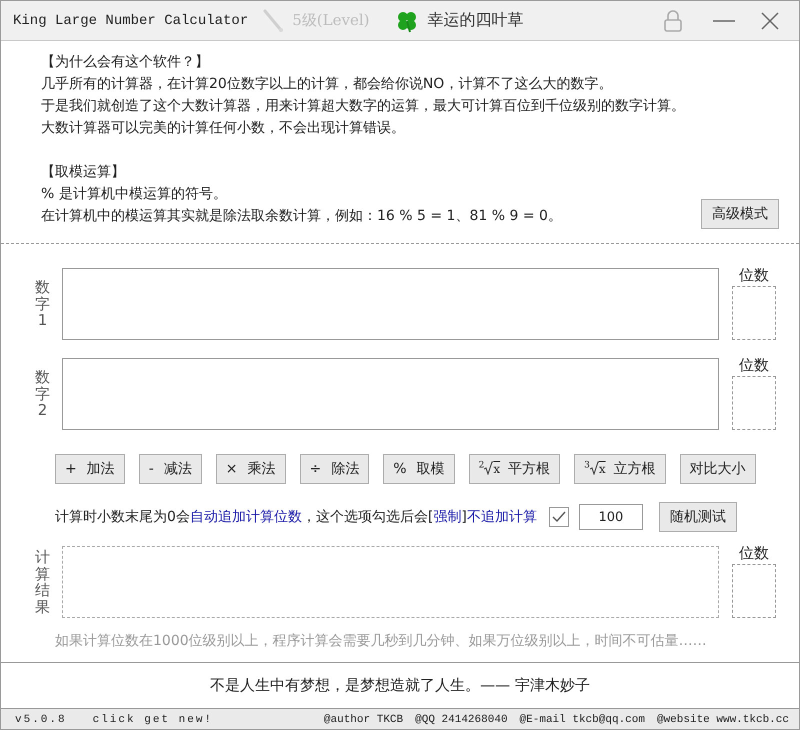 Image resolution: width=800 pixels, height=730 pixels. Describe the element at coordinates (42, 394) in the screenshot. I see `input-label: 数字2` at that location.